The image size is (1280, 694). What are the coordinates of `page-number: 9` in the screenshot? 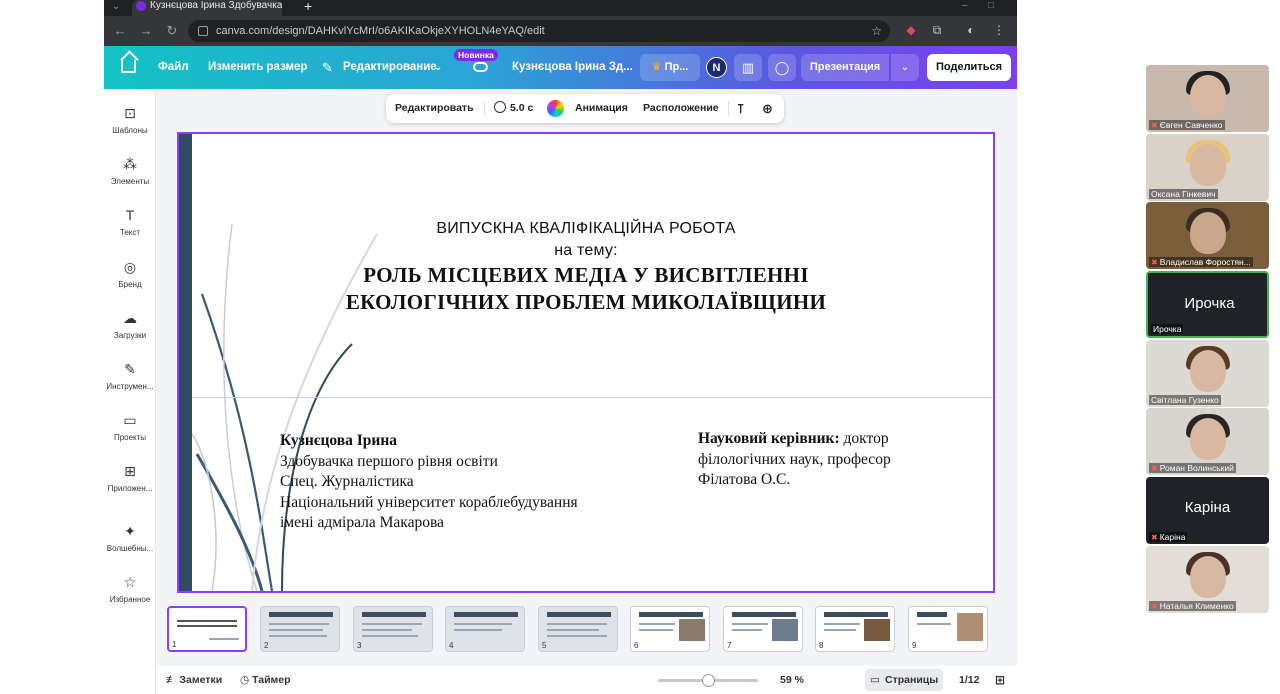 It's located at (914, 645).